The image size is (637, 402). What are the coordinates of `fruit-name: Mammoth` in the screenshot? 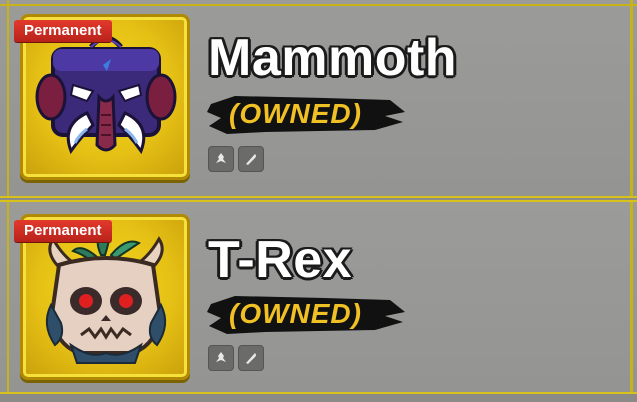 It's located at (333, 58).